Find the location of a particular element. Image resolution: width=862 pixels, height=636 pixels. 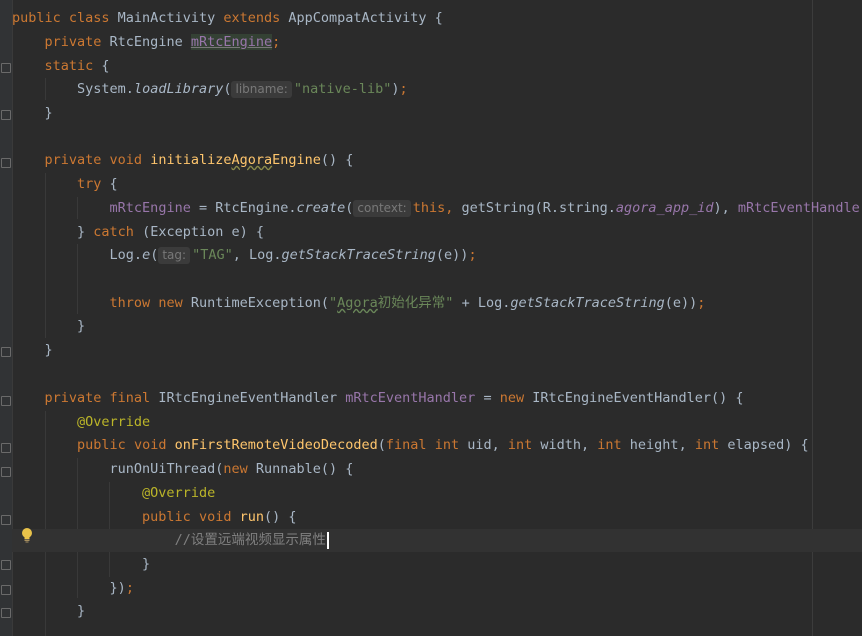

keyword: this, is located at coordinates (437, 208).